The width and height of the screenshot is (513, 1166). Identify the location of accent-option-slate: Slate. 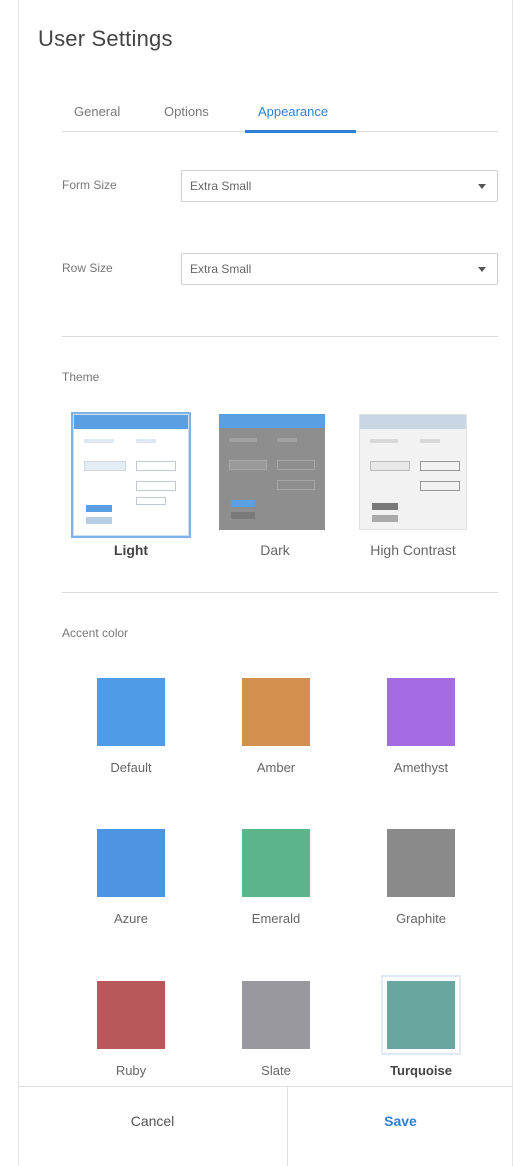
(276, 1036).